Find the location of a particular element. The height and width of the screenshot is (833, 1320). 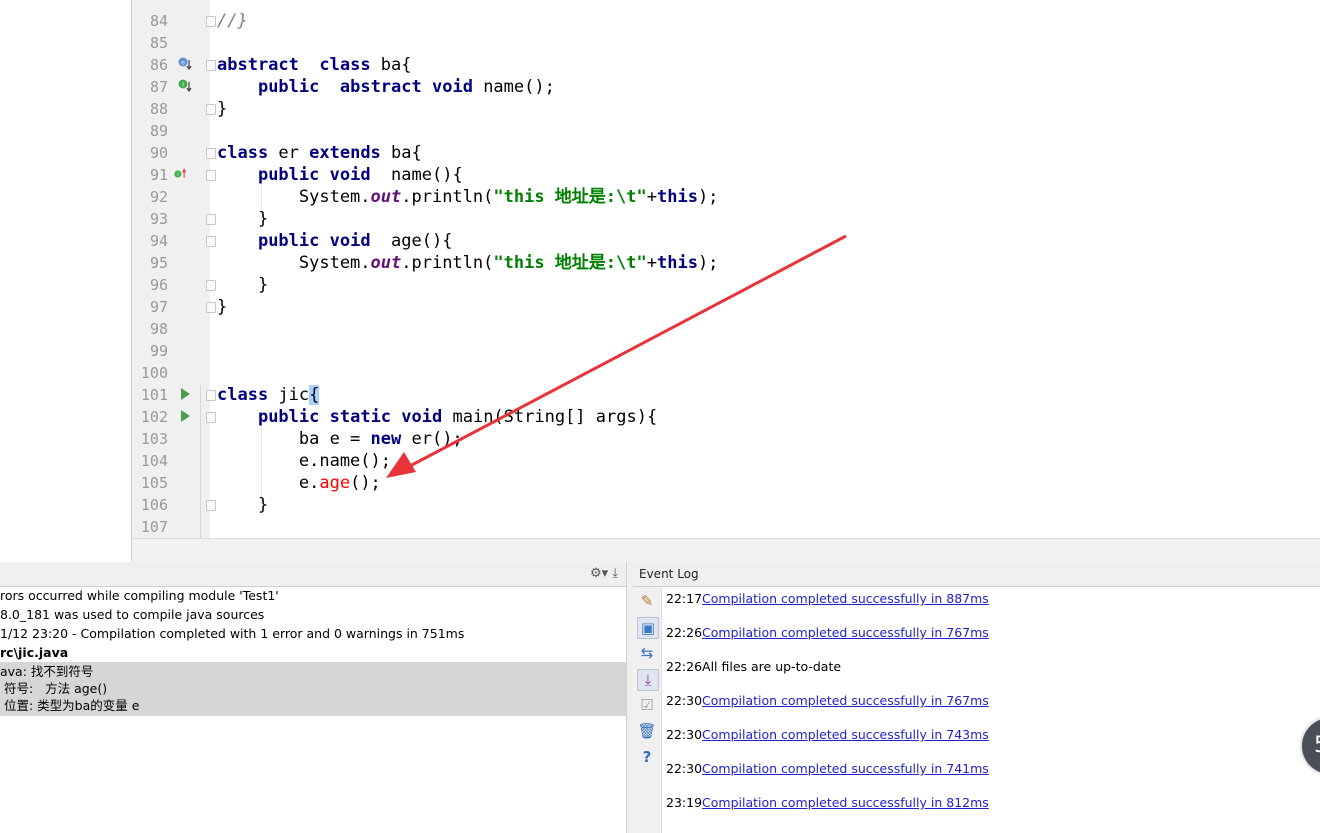

error-symbol: 符号: 方法 age() is located at coordinates (53, 689).